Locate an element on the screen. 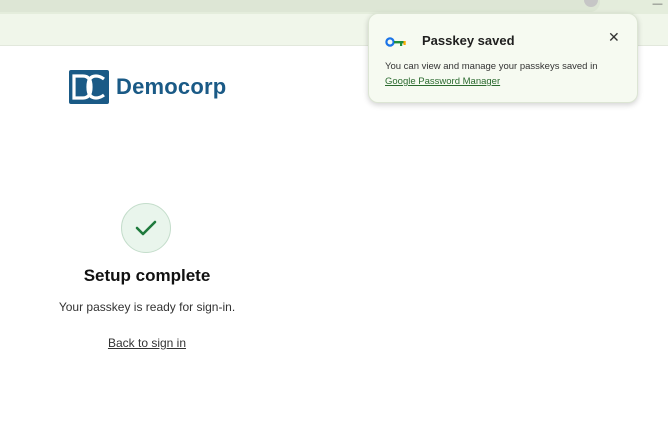 The height and width of the screenshot is (436, 668). page-title: Setup complete is located at coordinates (147, 275).